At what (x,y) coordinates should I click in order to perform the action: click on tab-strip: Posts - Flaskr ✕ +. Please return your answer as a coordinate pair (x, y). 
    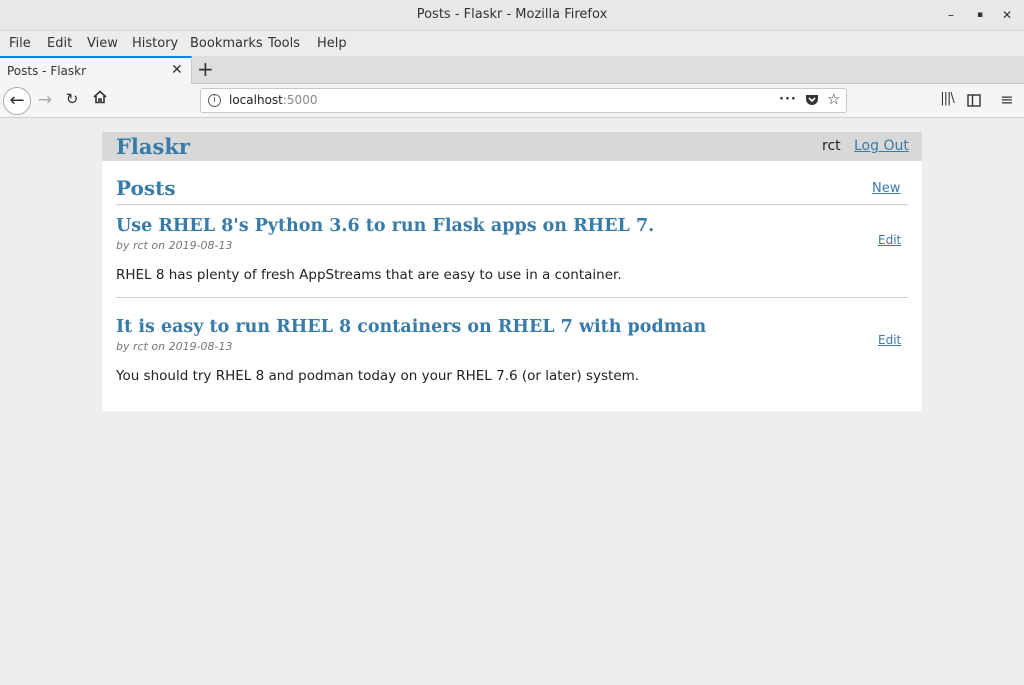
    Looking at the image, I should click on (512, 70).